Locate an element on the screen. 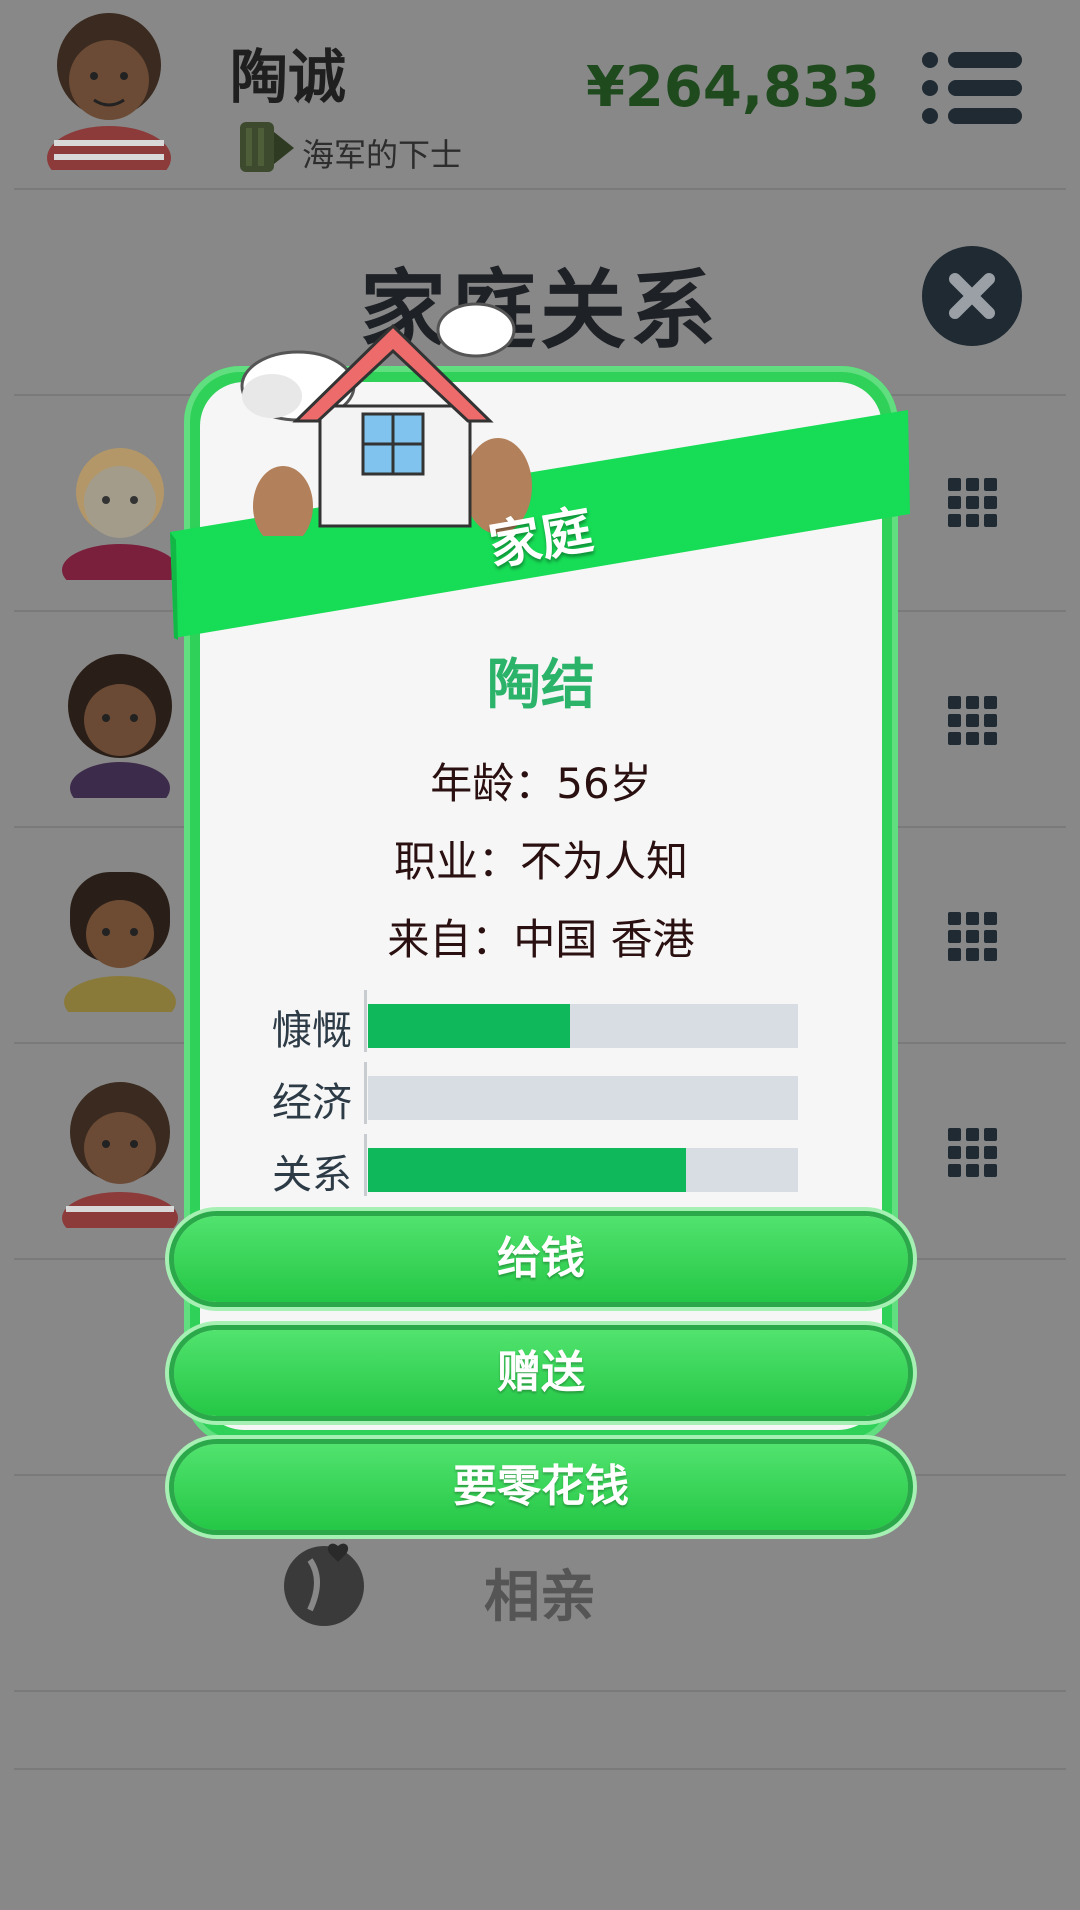 The width and height of the screenshot is (1080, 1910). stat-label-economy: 经济 is located at coordinates (312, 1103).